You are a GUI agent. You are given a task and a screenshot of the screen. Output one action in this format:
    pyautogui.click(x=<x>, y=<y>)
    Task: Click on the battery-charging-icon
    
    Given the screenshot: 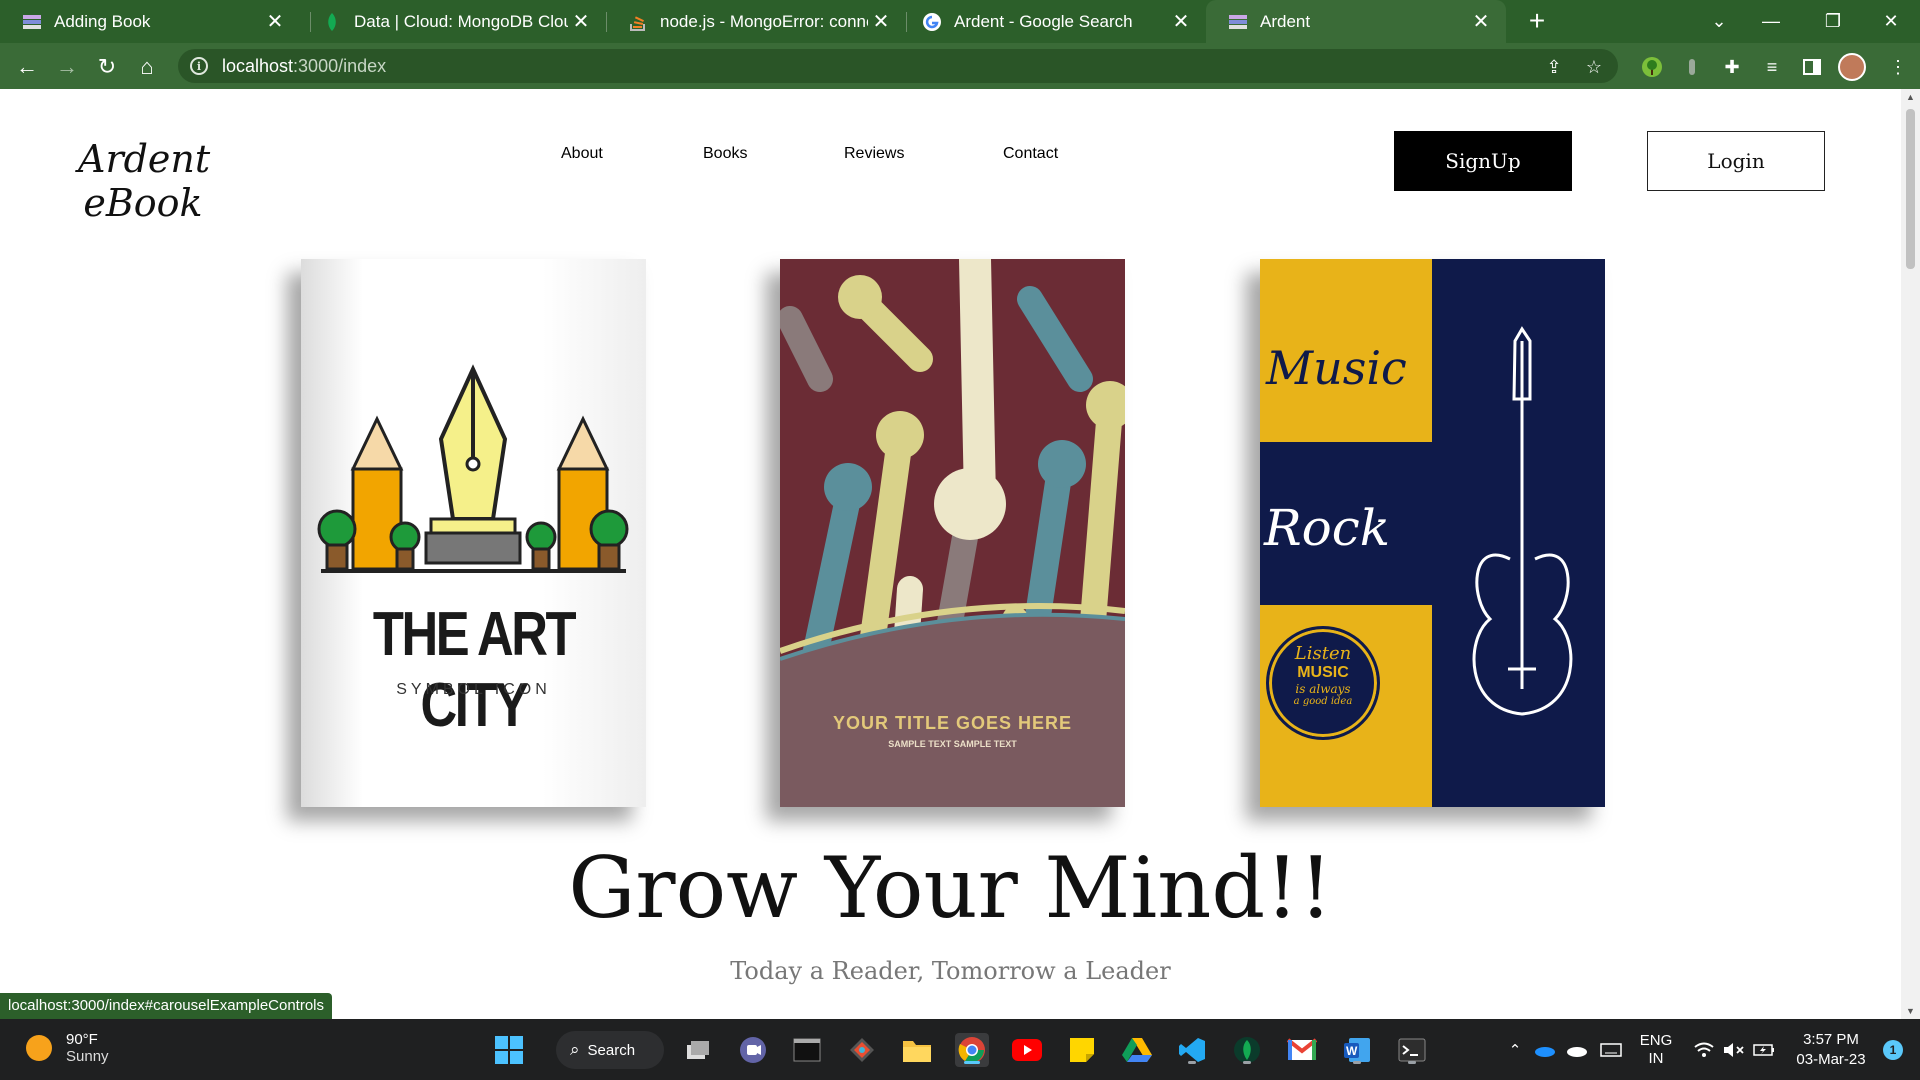 What is the action you would take?
    pyautogui.click(x=1764, y=1049)
    